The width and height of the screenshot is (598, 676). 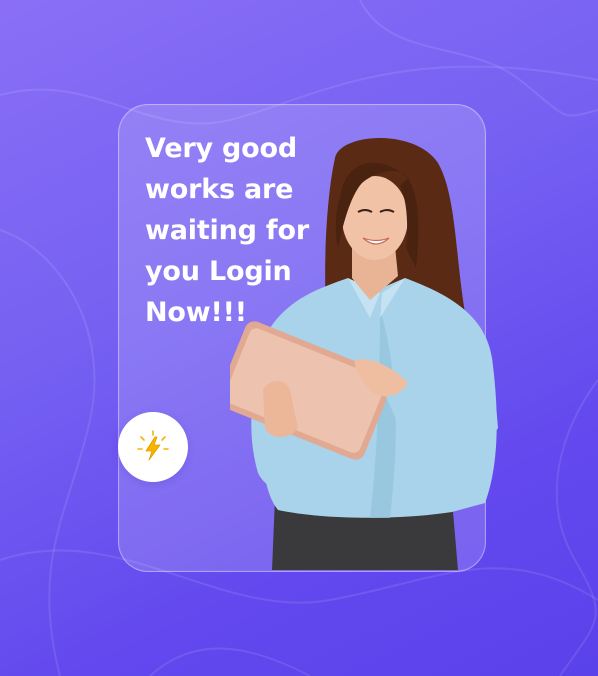 I want to click on lightning-badge, so click(x=153, y=447).